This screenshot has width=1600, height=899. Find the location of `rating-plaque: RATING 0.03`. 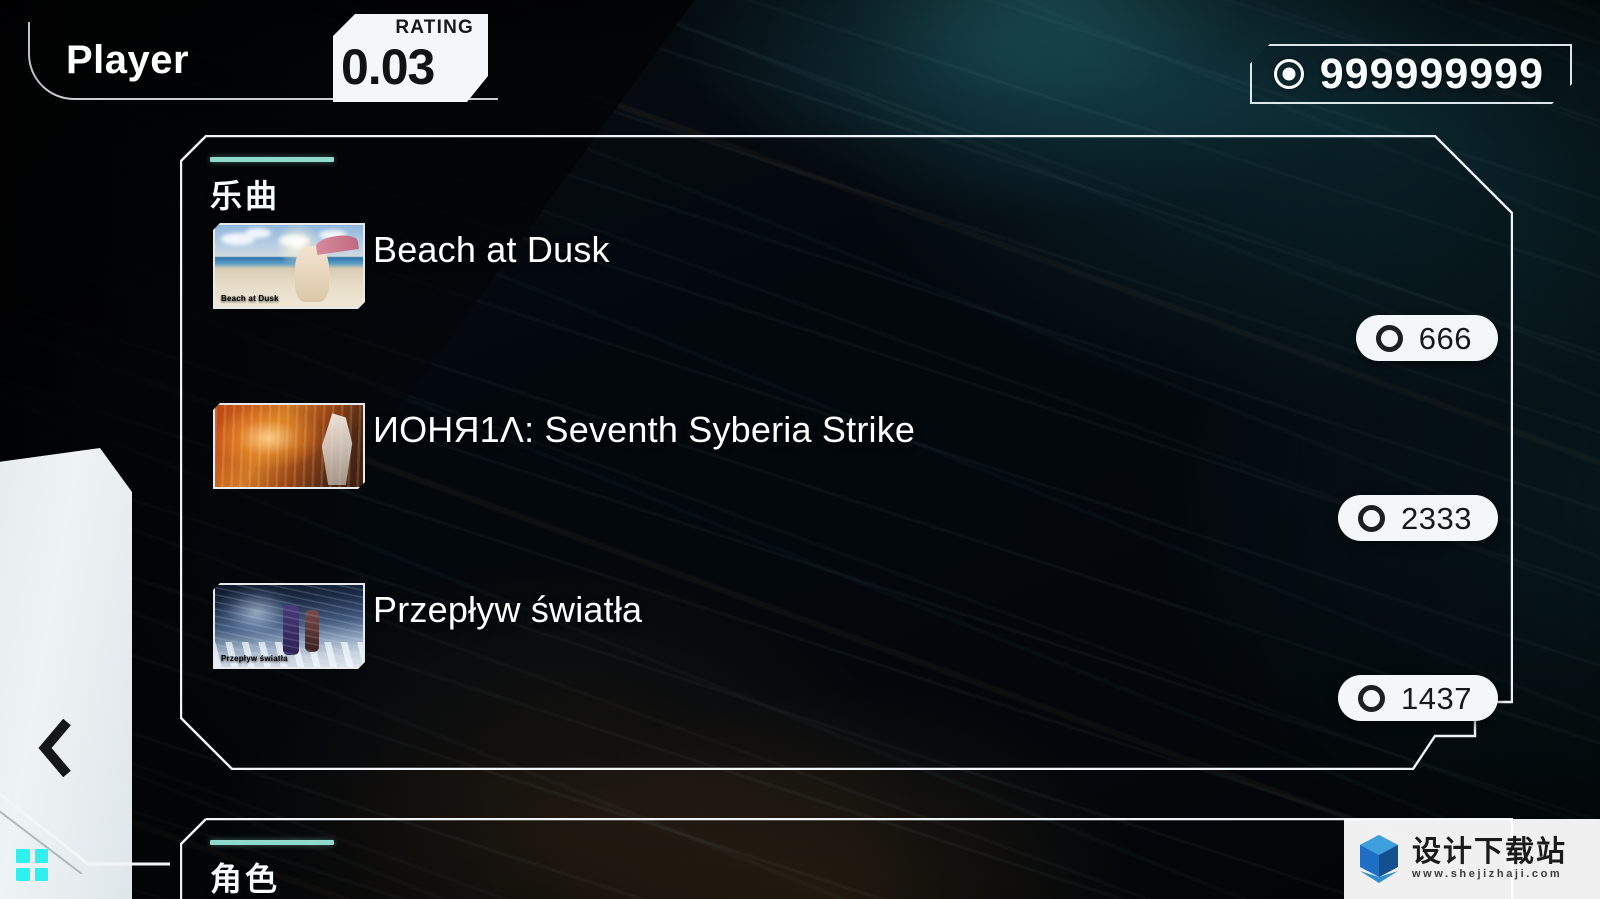

rating-plaque: RATING 0.03 is located at coordinates (410, 58).